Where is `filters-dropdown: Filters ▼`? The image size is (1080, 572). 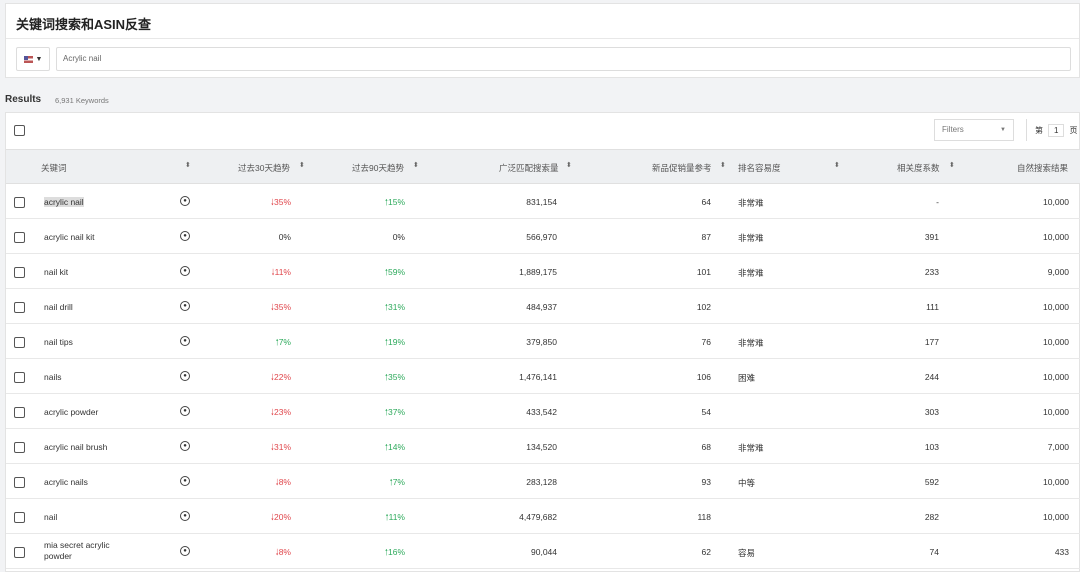 filters-dropdown: Filters ▼ is located at coordinates (974, 130).